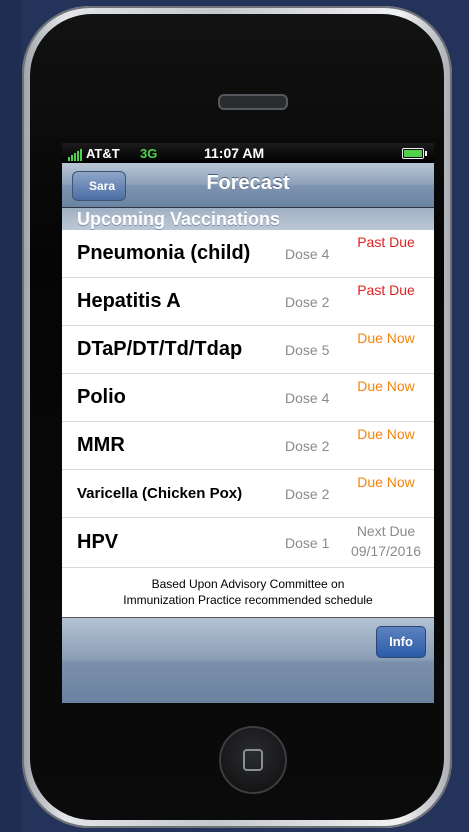 Image resolution: width=469 pixels, height=832 pixels. What do you see at coordinates (248, 183) in the screenshot?
I see `page-title: Forecast` at bounding box center [248, 183].